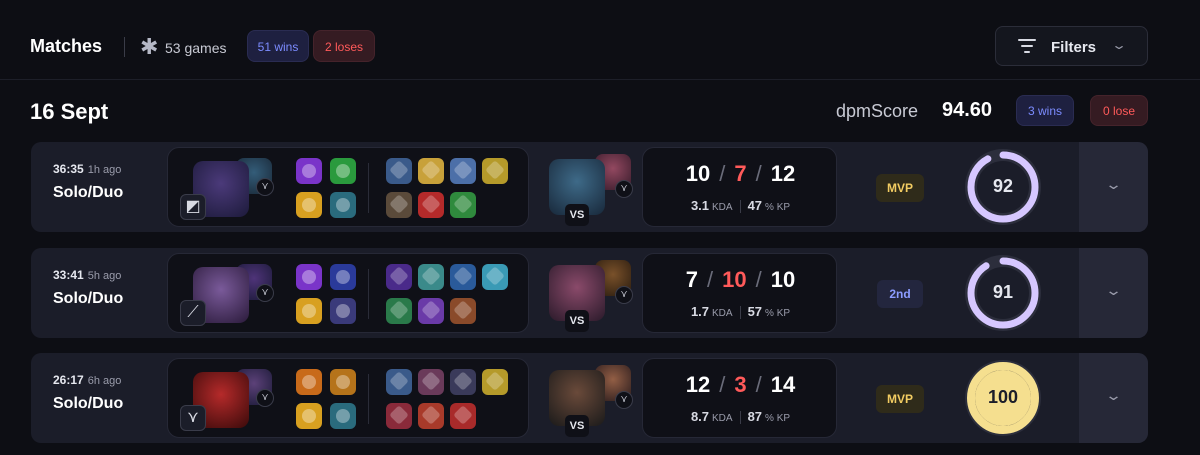 The width and height of the screenshot is (1200, 455). I want to click on kda-line: 7 / 10 / 10, so click(740, 280).